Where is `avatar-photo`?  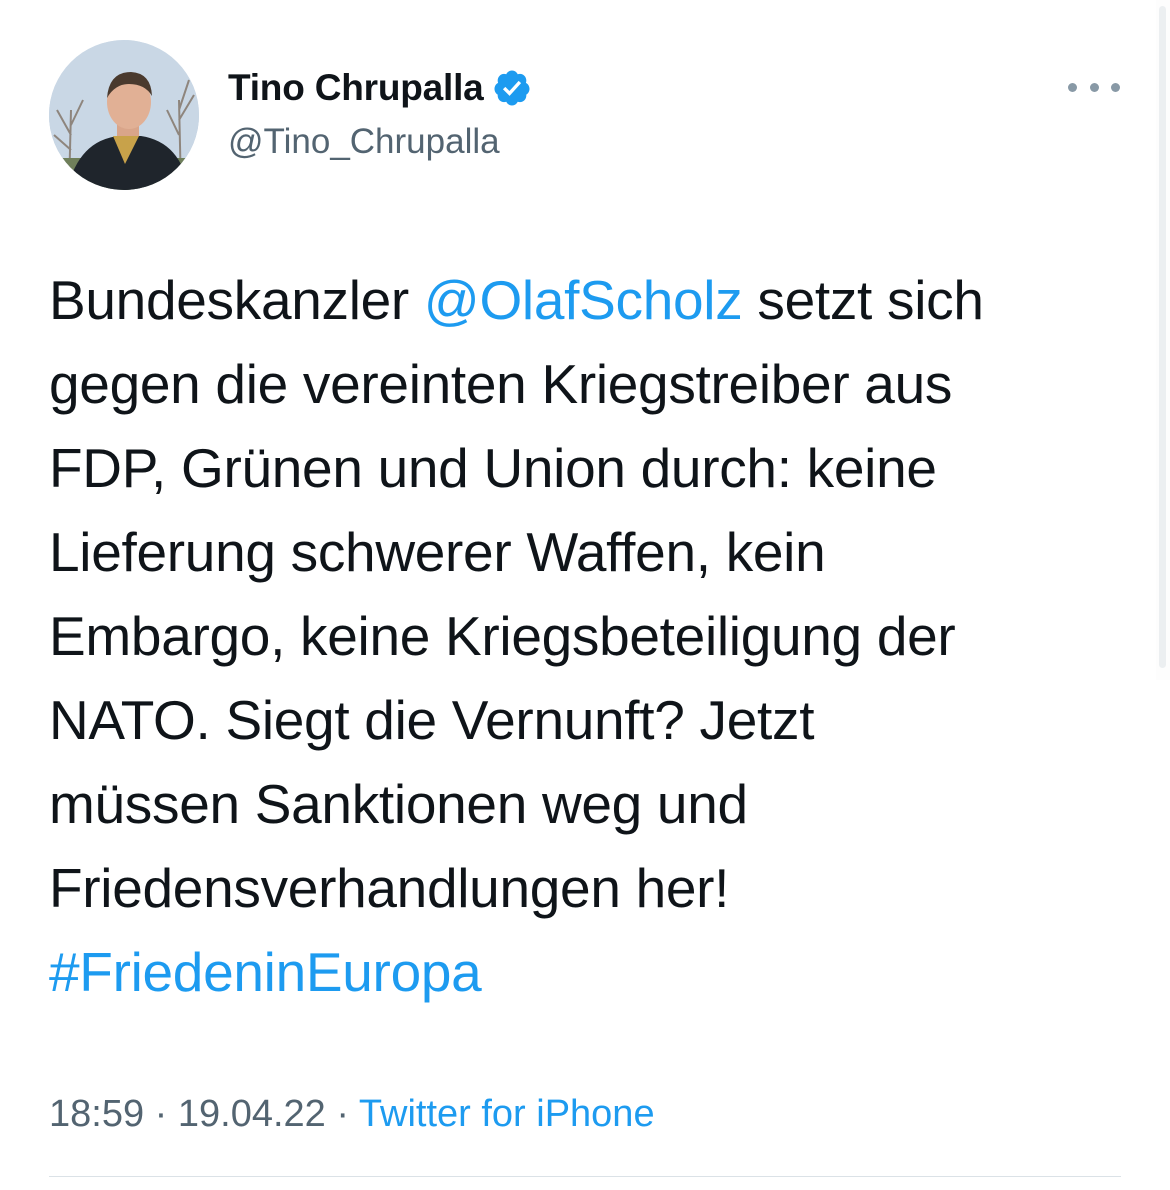
avatar-photo is located at coordinates (124, 115).